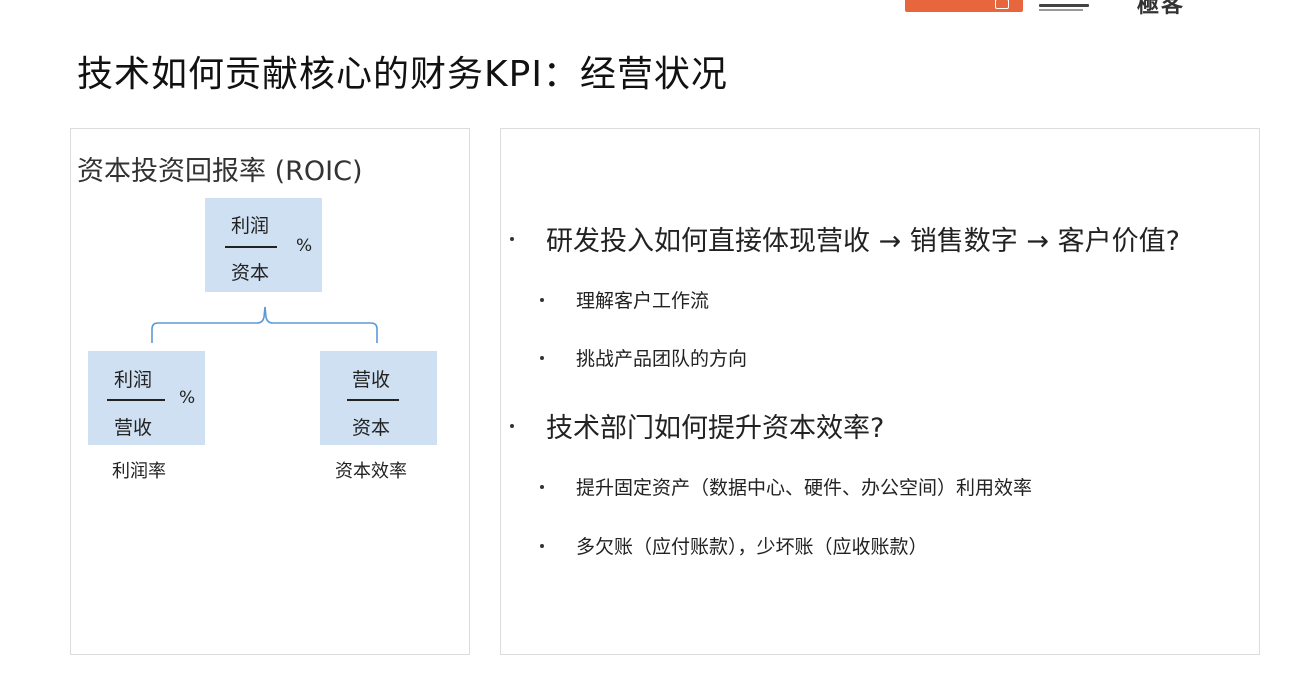  I want to click on brand-logo-text: 極客, so click(1161, 9).